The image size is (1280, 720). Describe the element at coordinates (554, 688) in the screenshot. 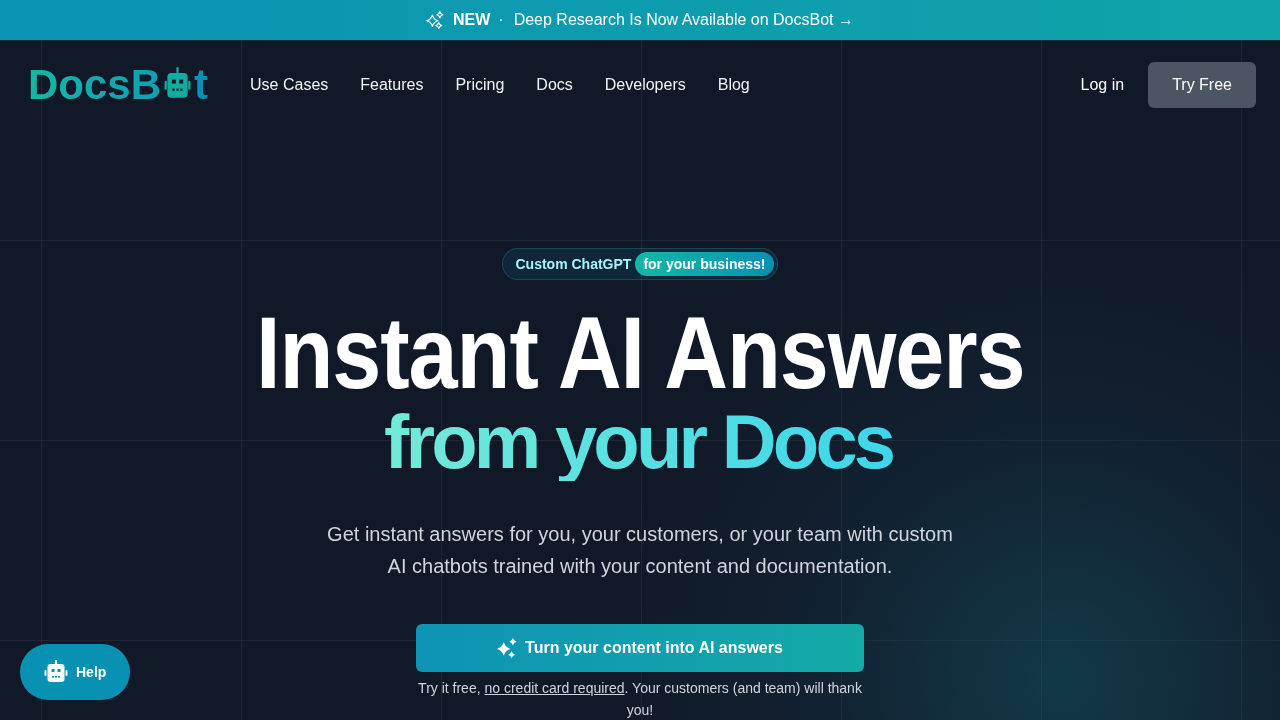

I see `no-credit-card-link: no credit card required` at that location.